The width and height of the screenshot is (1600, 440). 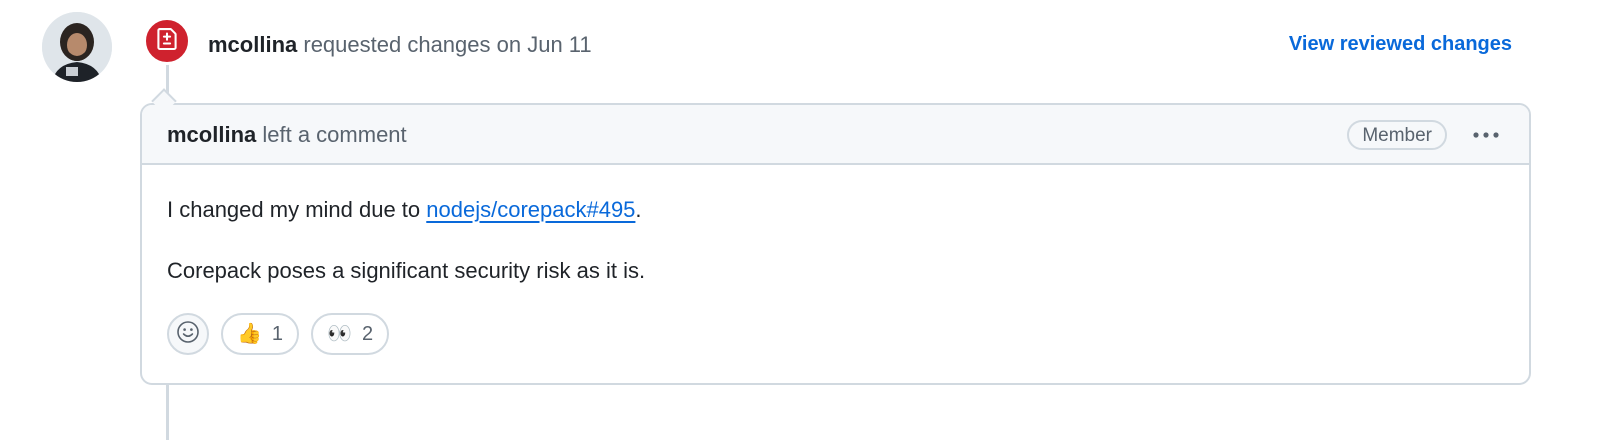 I want to click on reaction-count: 1, so click(x=277, y=333).